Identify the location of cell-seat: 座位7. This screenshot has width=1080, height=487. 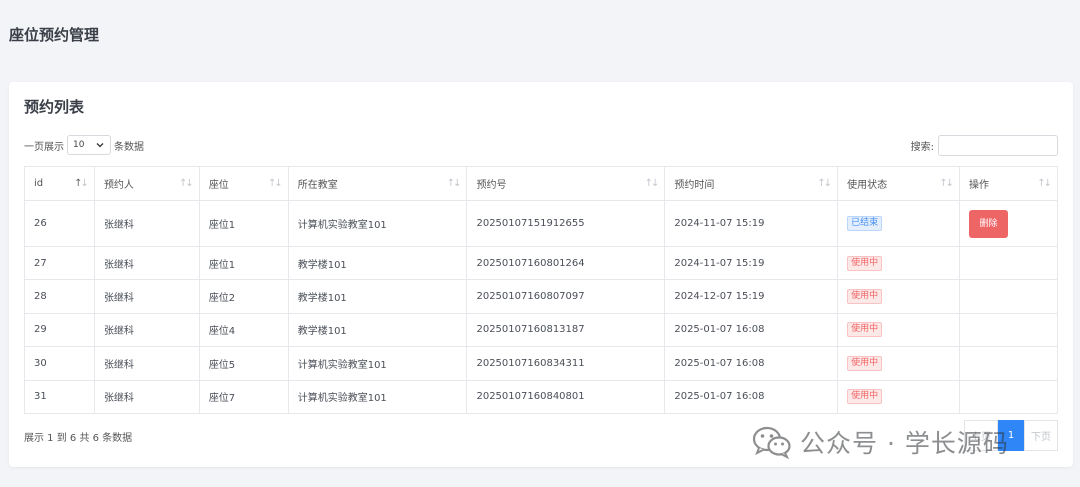
(243, 396).